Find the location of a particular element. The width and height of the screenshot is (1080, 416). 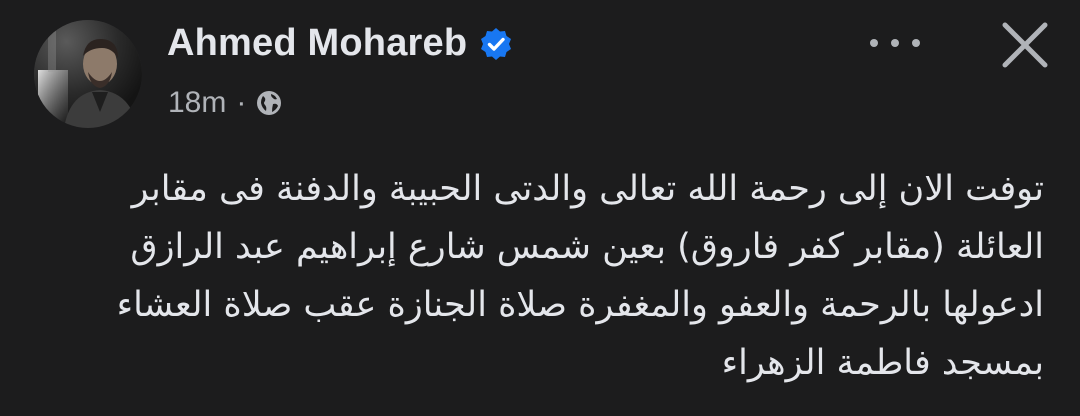

post-timestamp: 18m is located at coordinates (197, 103).